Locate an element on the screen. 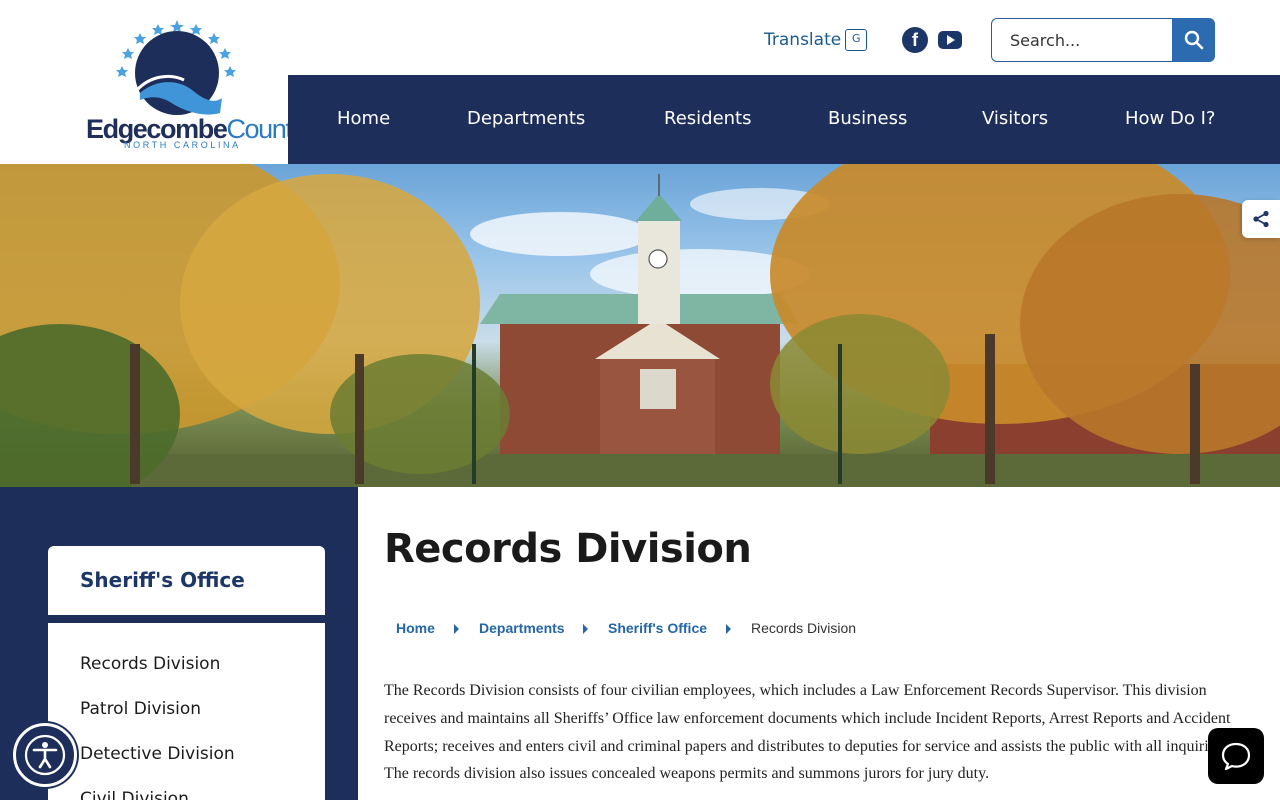 This screenshot has width=1280, height=800. search-form is located at coordinates (1103, 40).